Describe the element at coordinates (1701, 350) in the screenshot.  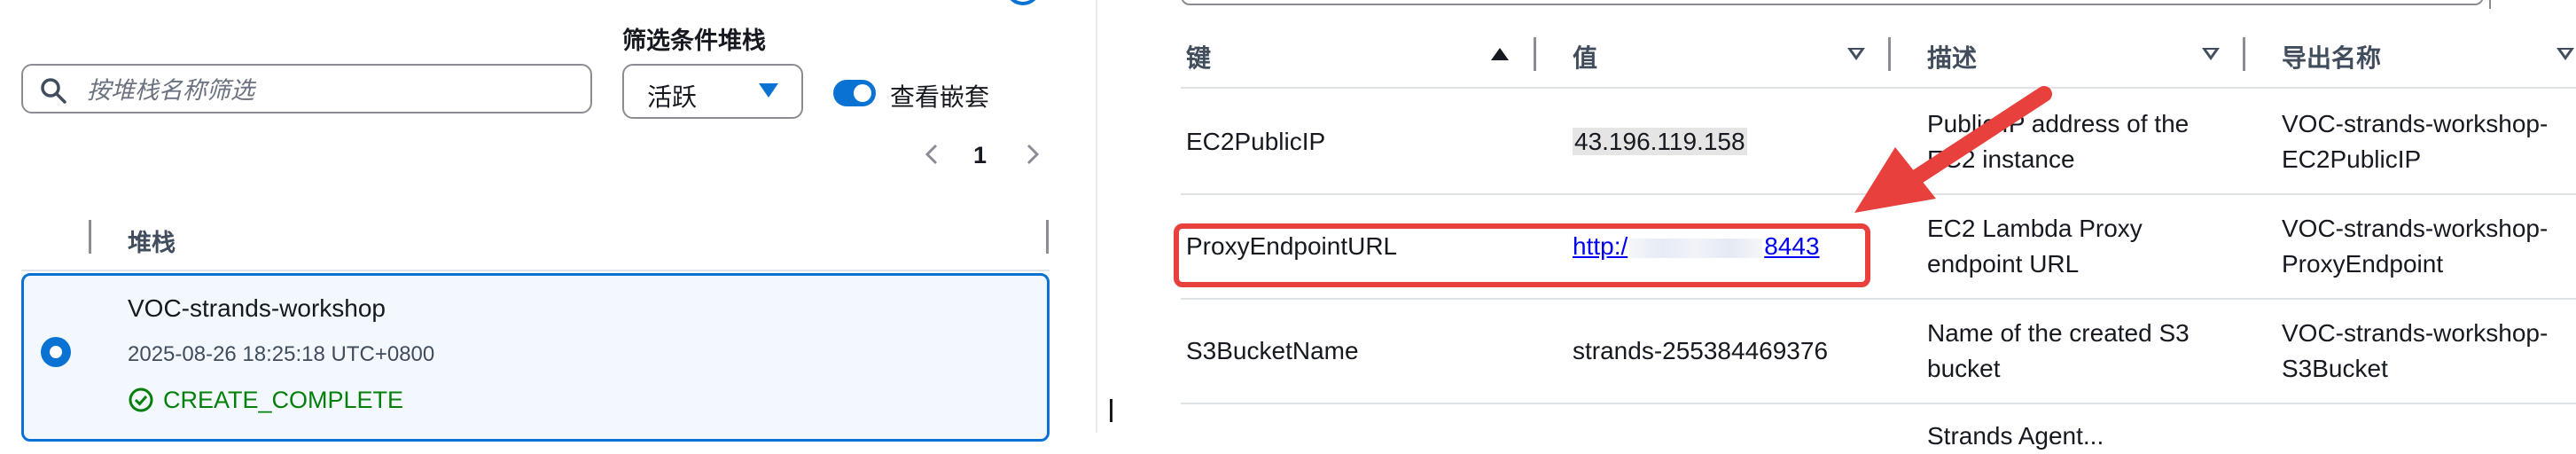
I see `output-value: strands-255384469376` at that location.